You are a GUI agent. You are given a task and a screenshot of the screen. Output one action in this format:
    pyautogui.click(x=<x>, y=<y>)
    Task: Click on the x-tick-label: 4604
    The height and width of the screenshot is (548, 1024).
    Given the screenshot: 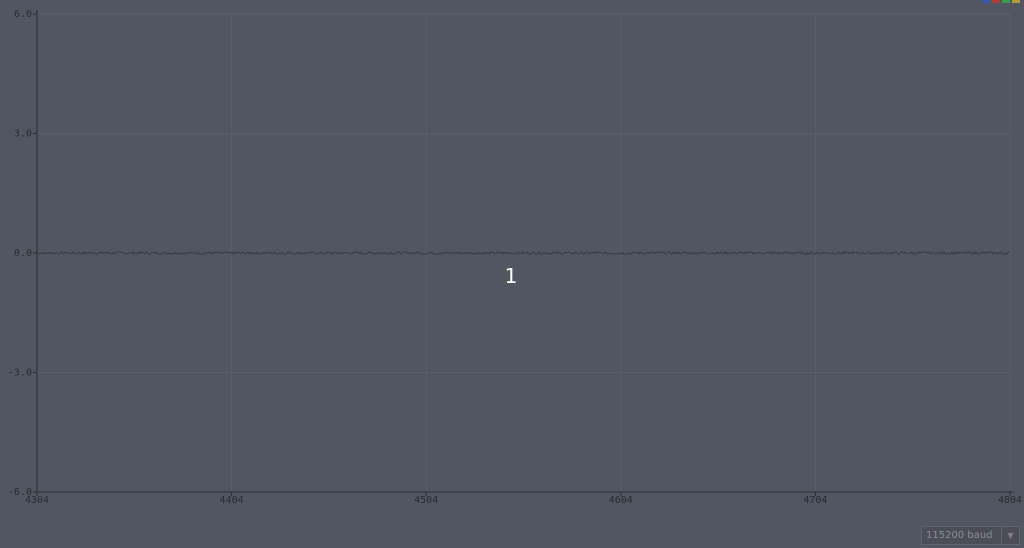 What is the action you would take?
    pyautogui.click(x=621, y=500)
    